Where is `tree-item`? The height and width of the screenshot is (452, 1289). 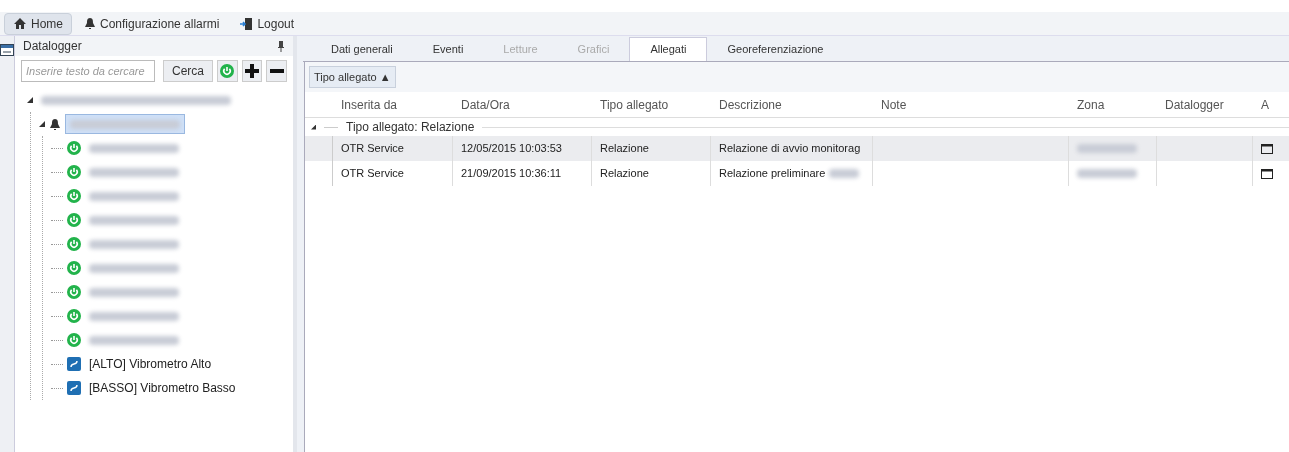
tree-item is located at coordinates (125, 124).